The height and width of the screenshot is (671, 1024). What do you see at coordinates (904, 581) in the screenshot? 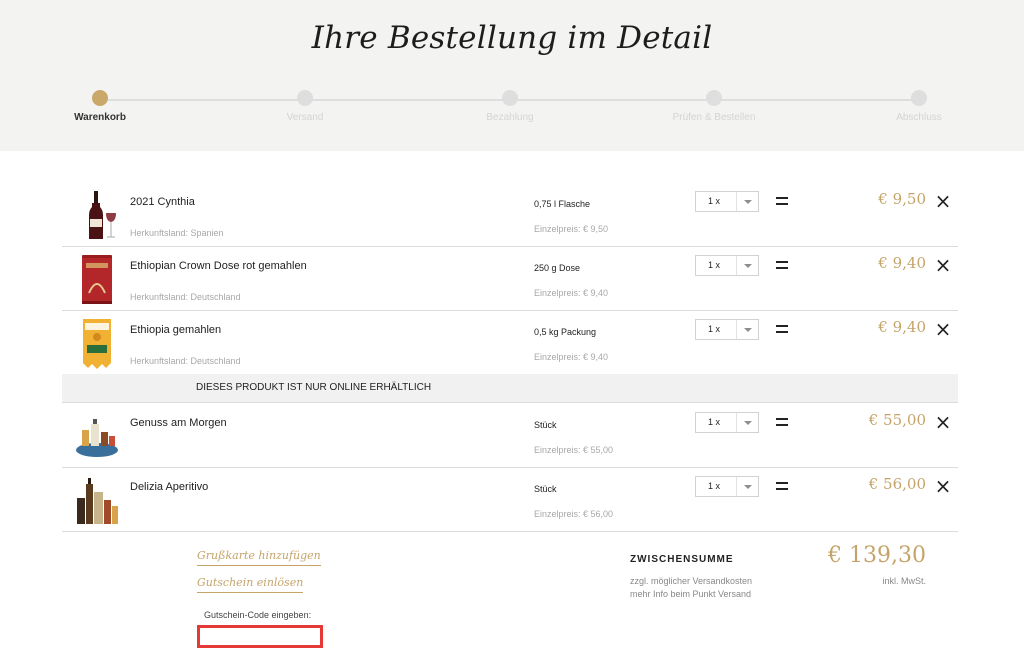
I see `vat-note: inkl. MwSt.` at bounding box center [904, 581].